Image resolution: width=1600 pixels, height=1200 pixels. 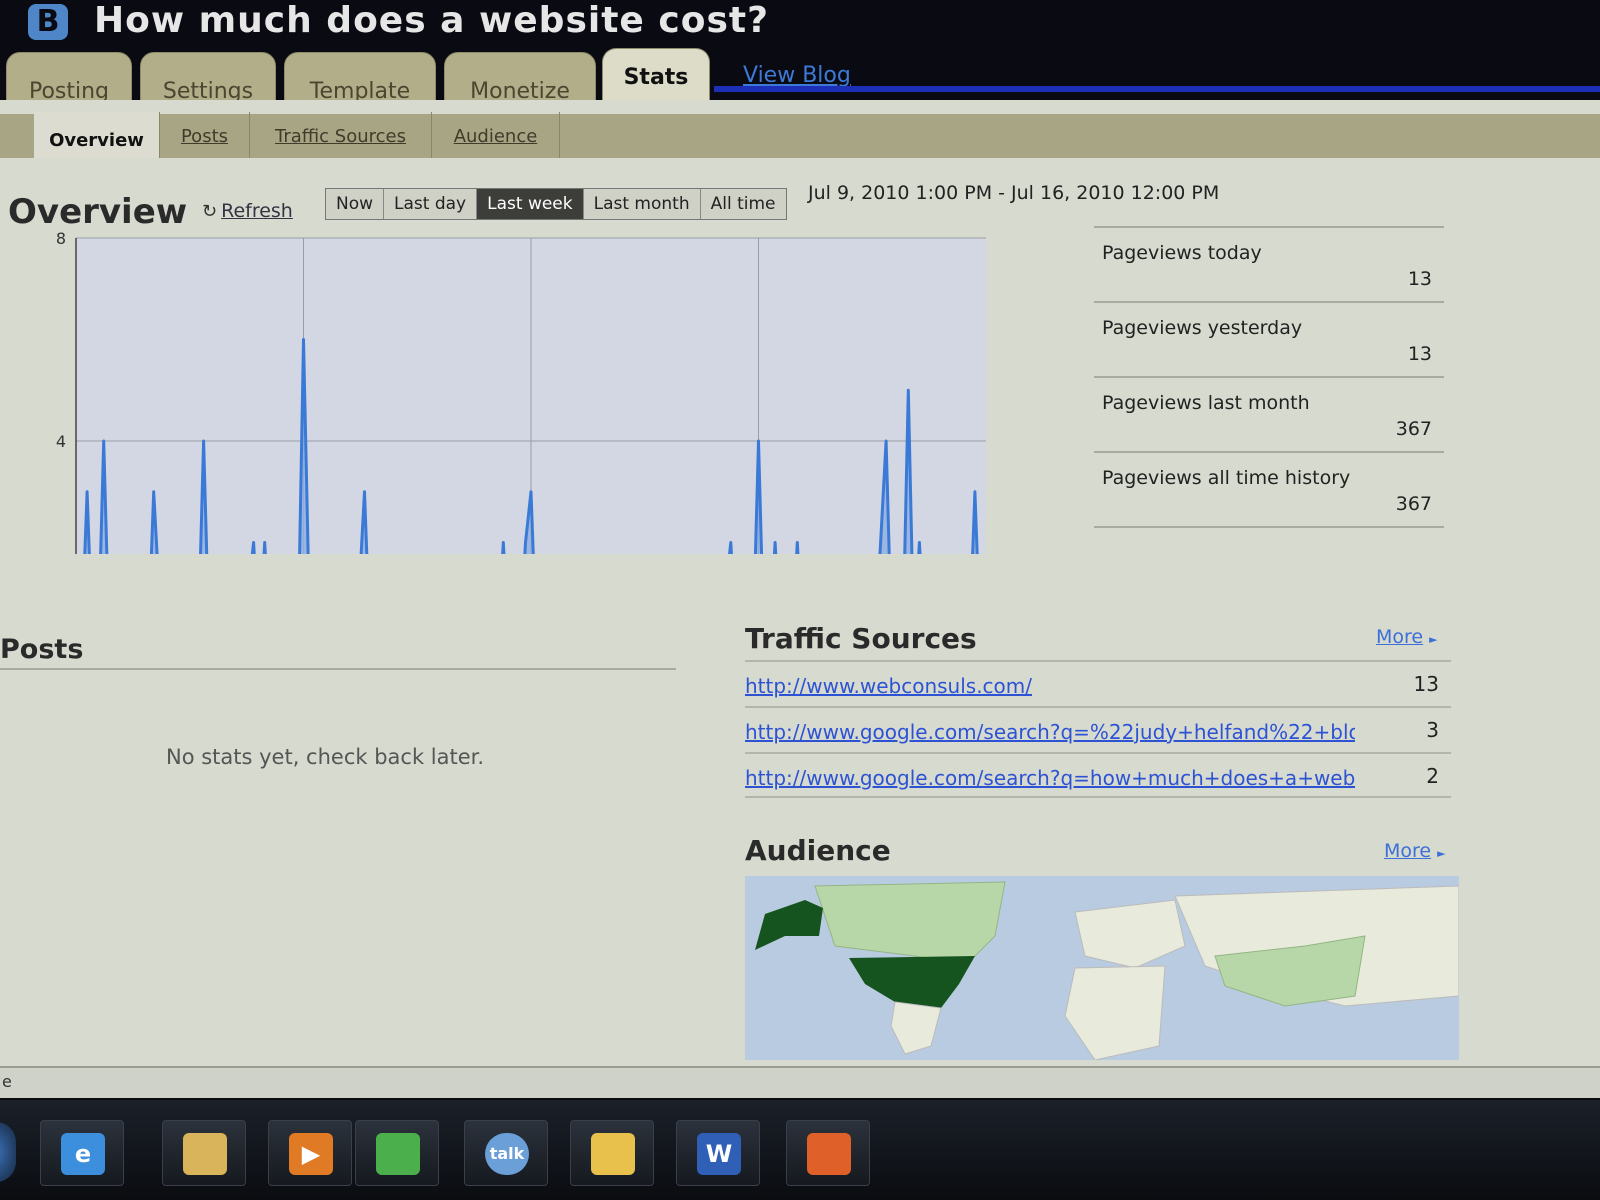 I want to click on y-tick-label: 8, so click(x=61, y=238).